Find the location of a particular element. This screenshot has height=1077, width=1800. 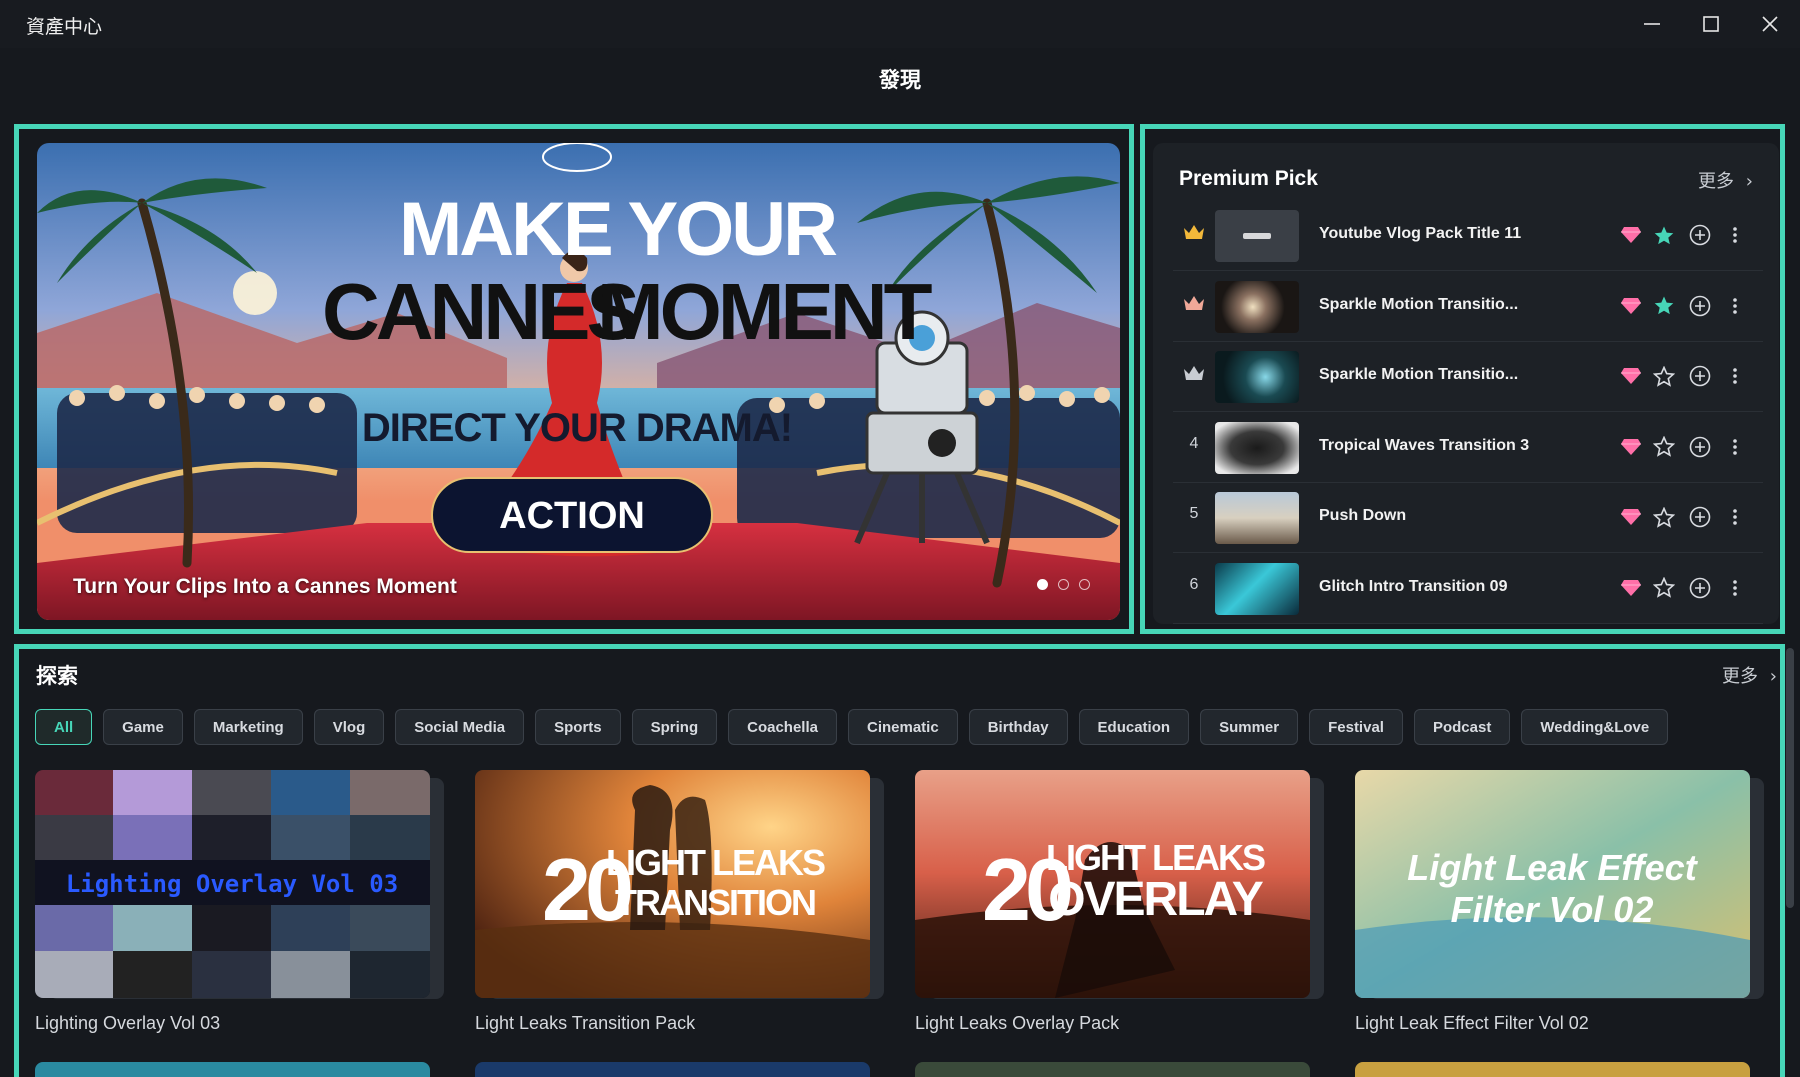

filter-chip: Festival is located at coordinates (1356, 727).